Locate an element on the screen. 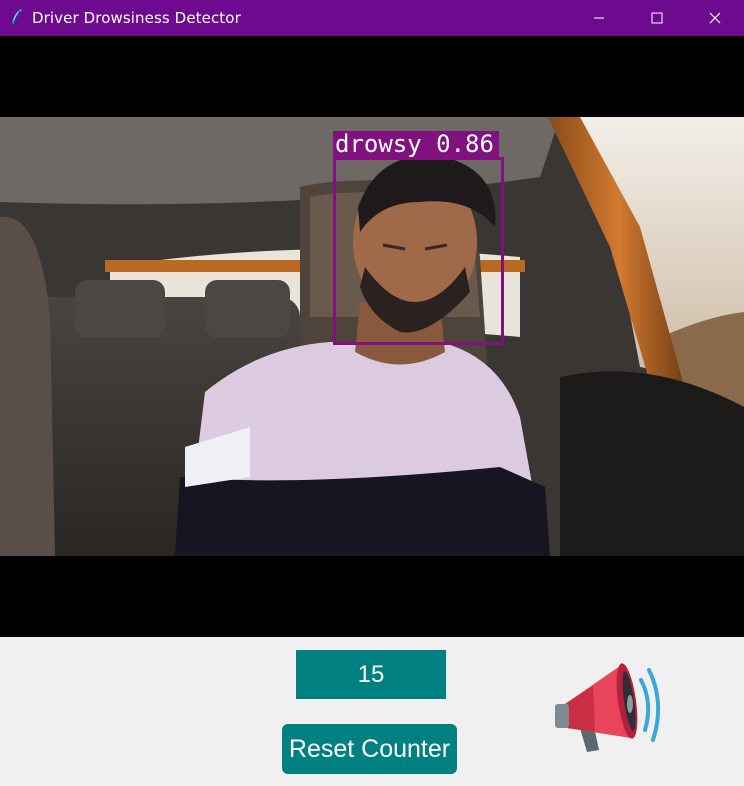 The height and width of the screenshot is (786, 744). detection-label: drowsy 0.86 is located at coordinates (416, 144).